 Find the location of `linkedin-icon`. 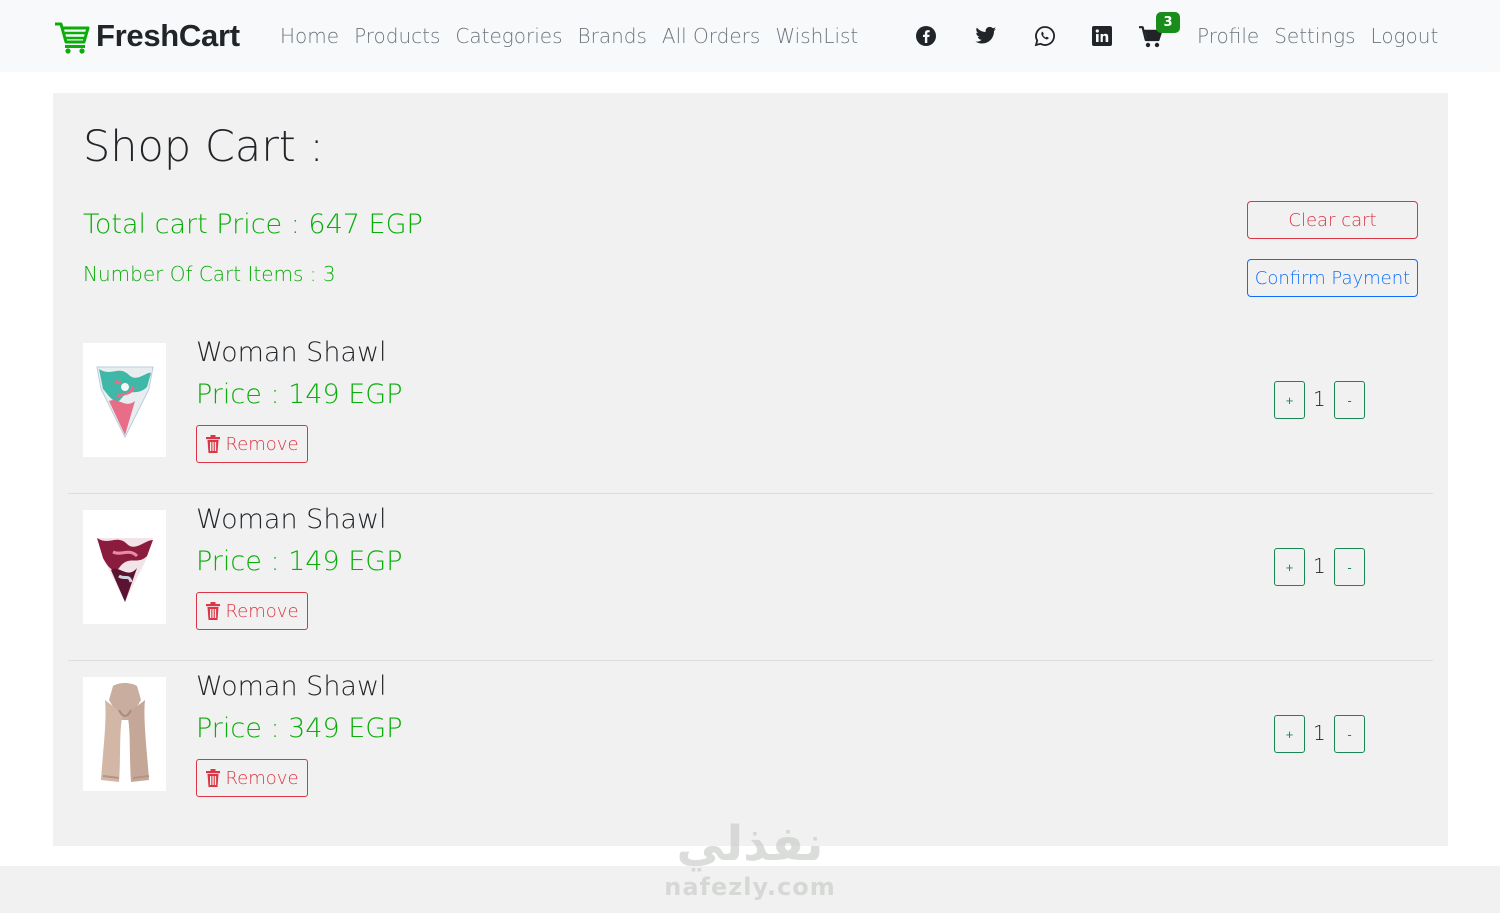

linkedin-icon is located at coordinates (1102, 36).